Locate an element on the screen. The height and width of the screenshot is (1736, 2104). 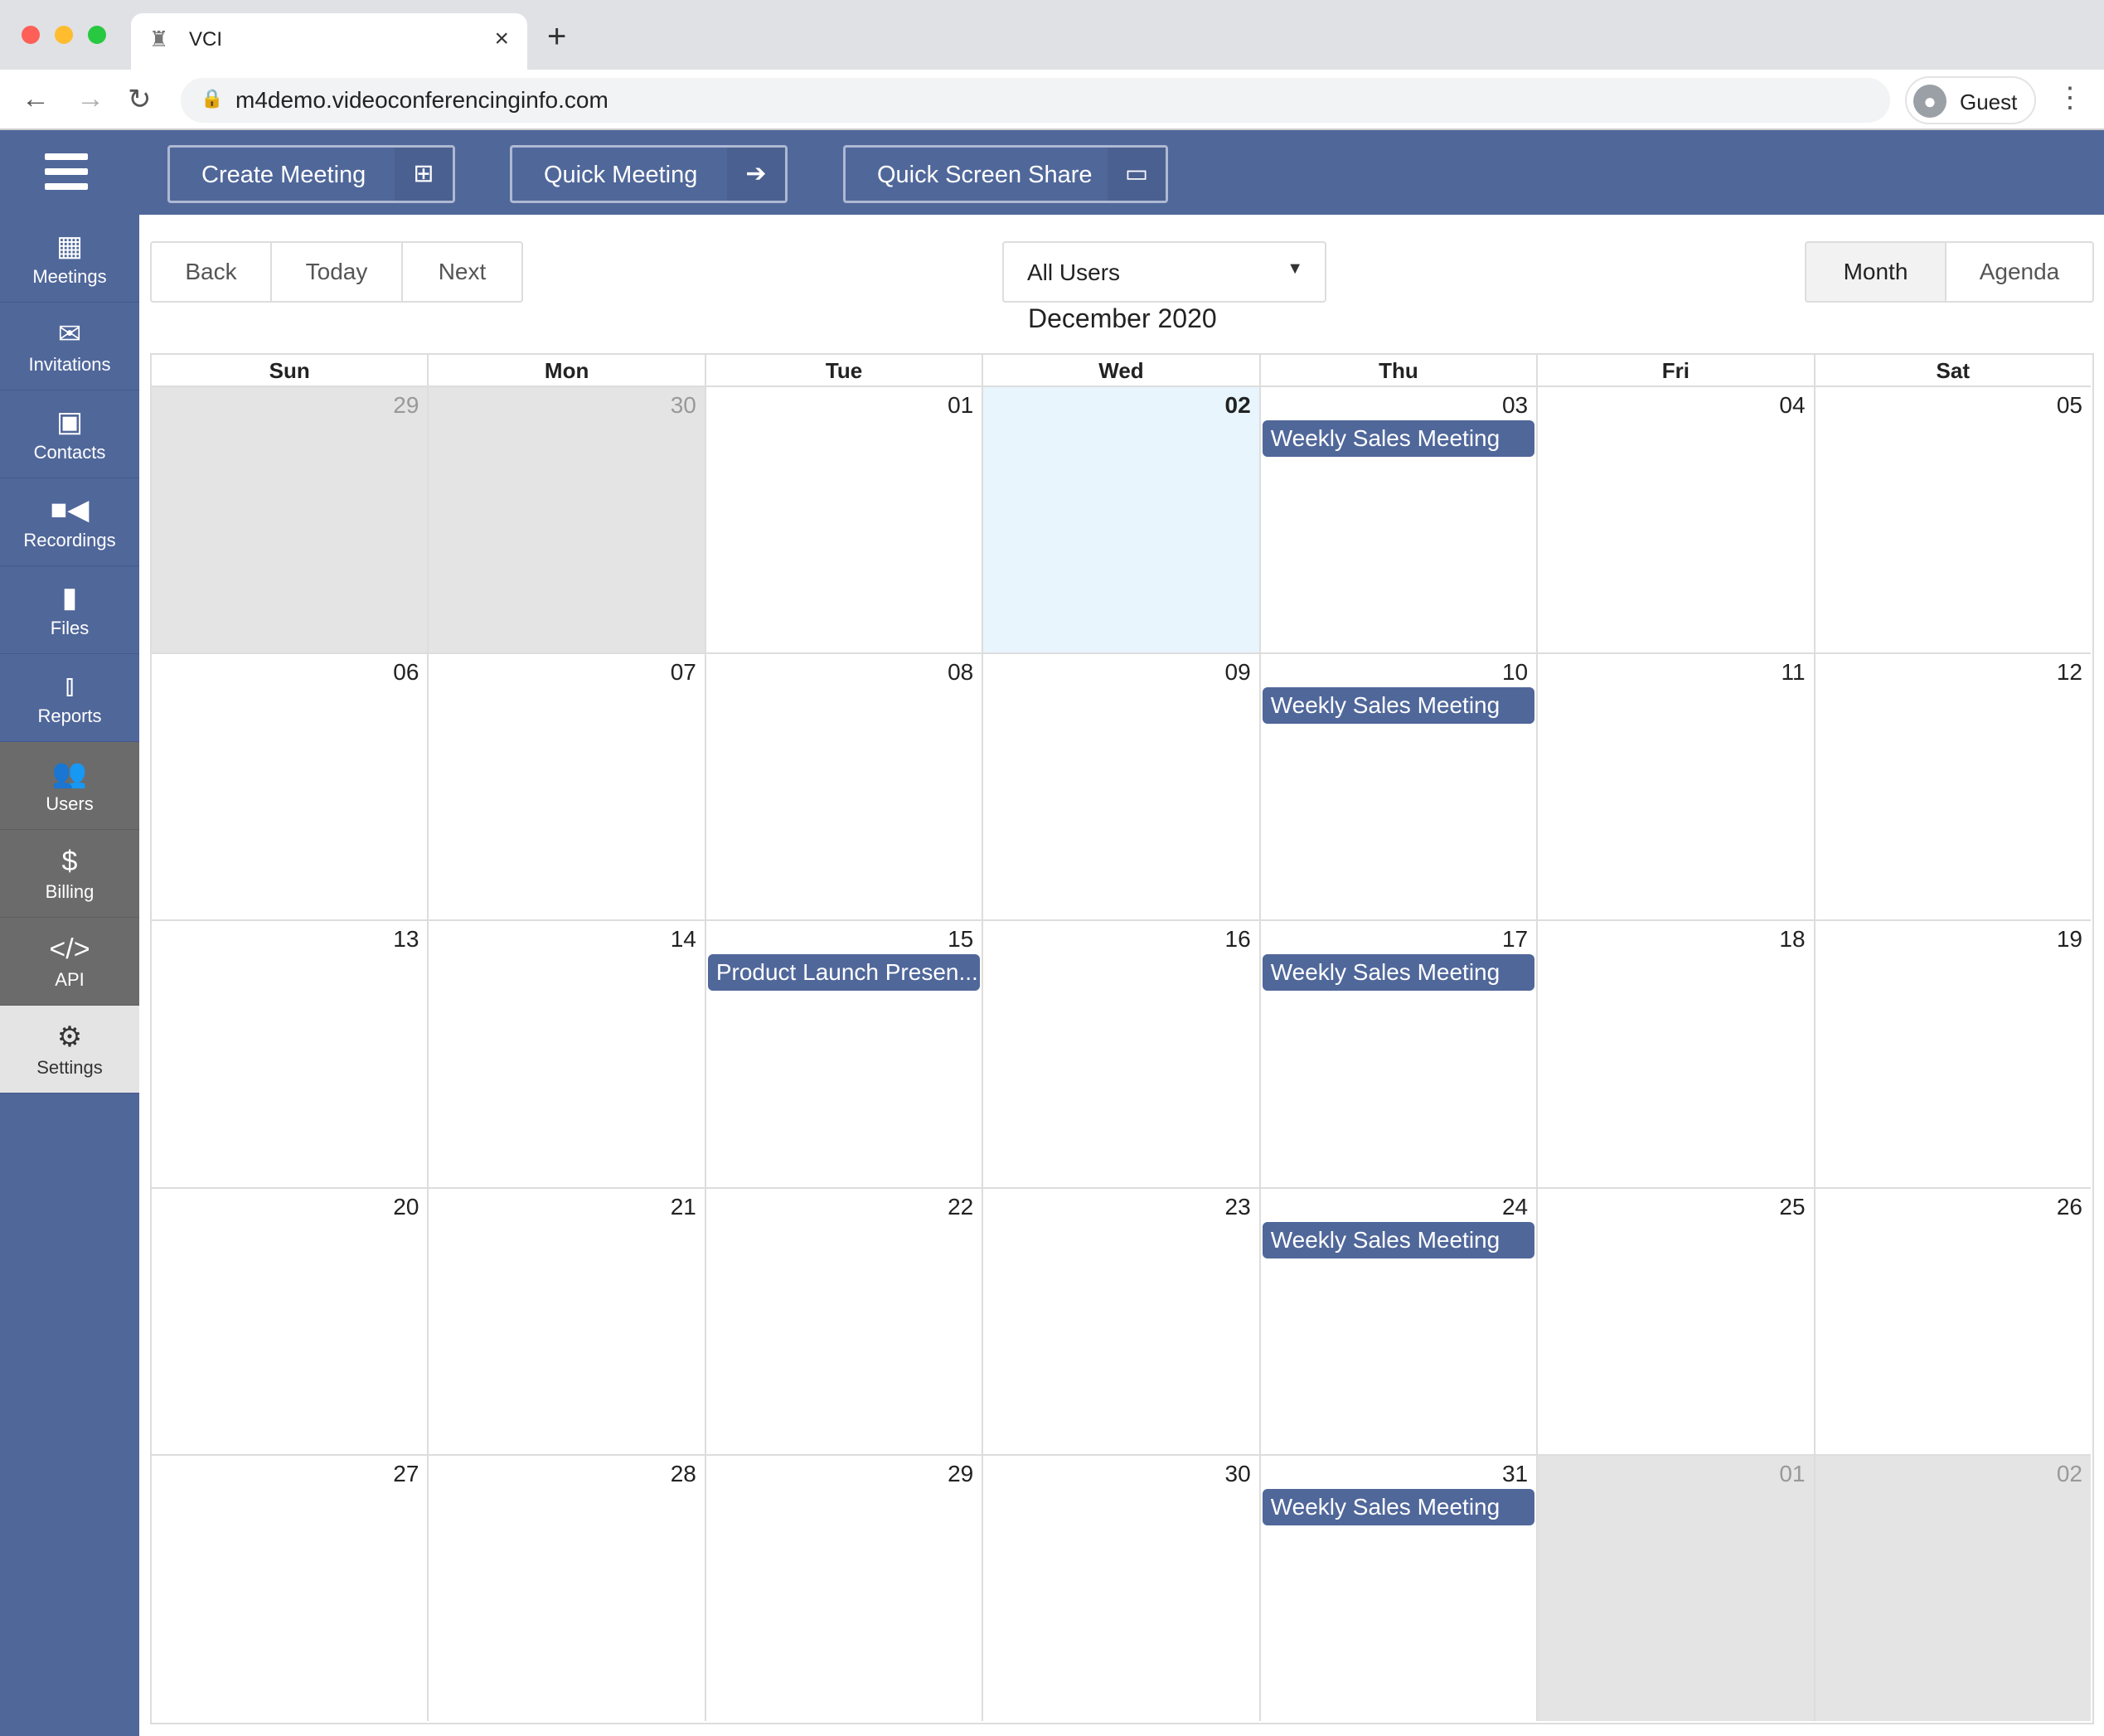
day-cell: 03 Weekly Sales Meeting is located at coordinates (1397, 519).